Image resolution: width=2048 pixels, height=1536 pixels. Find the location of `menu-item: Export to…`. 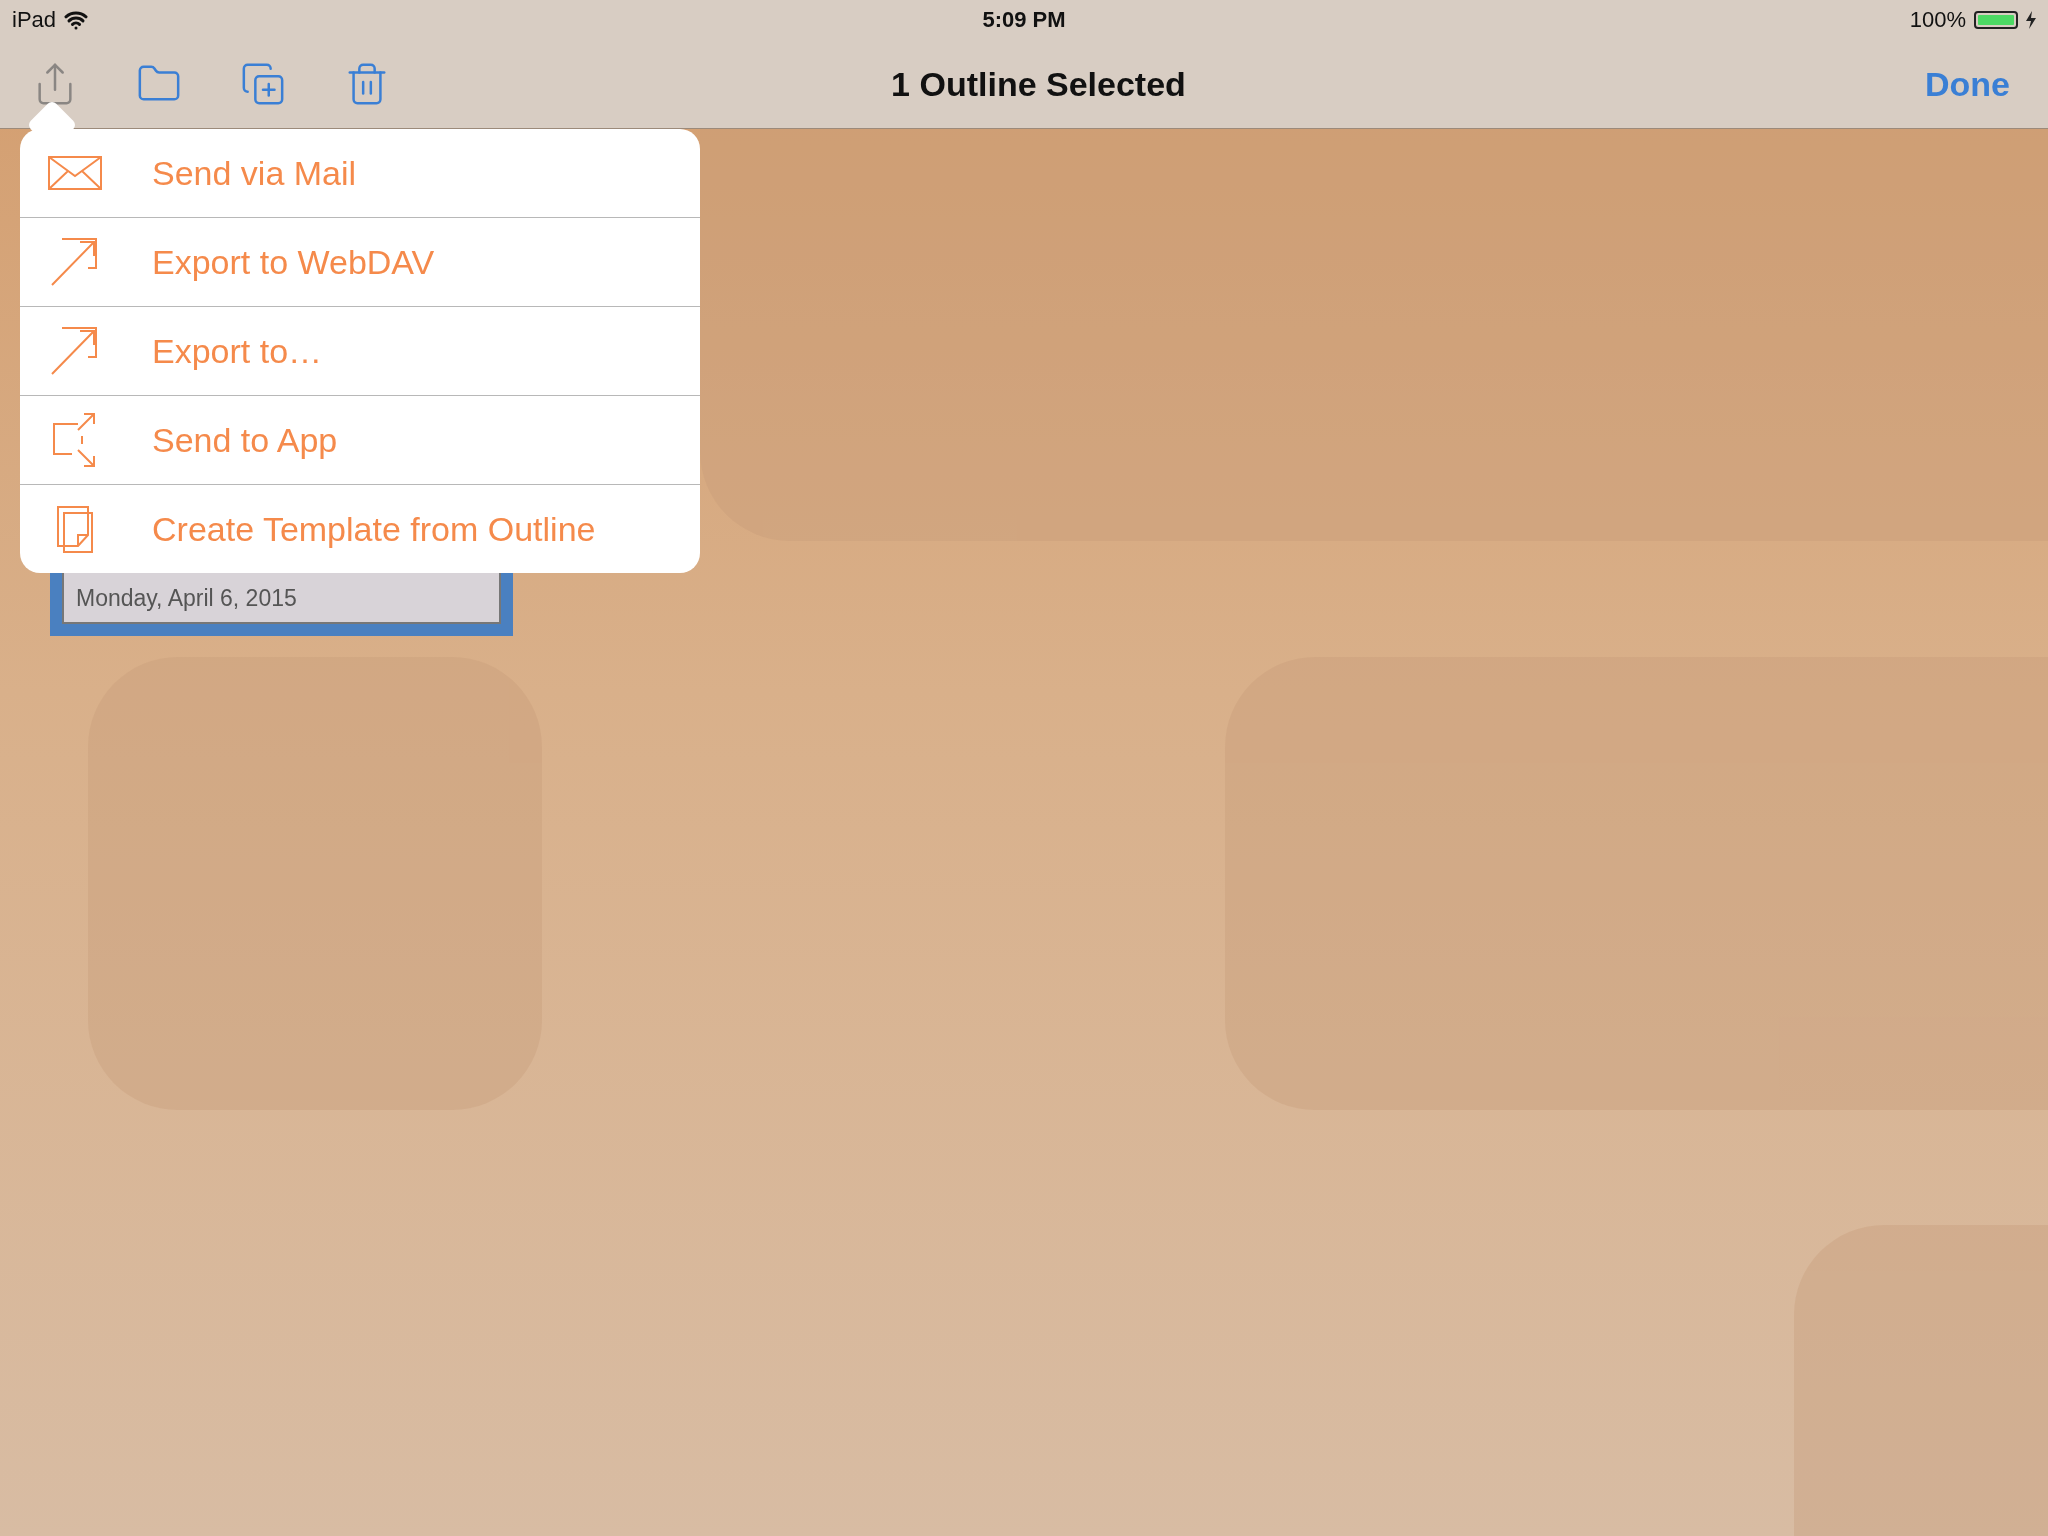

menu-item: Export to… is located at coordinates (360, 350).